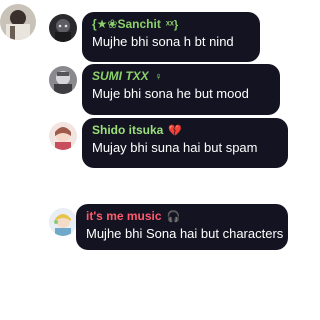  I want to click on message-text-4: Mujhe bhi Sona hai but characters, so click(185, 233).